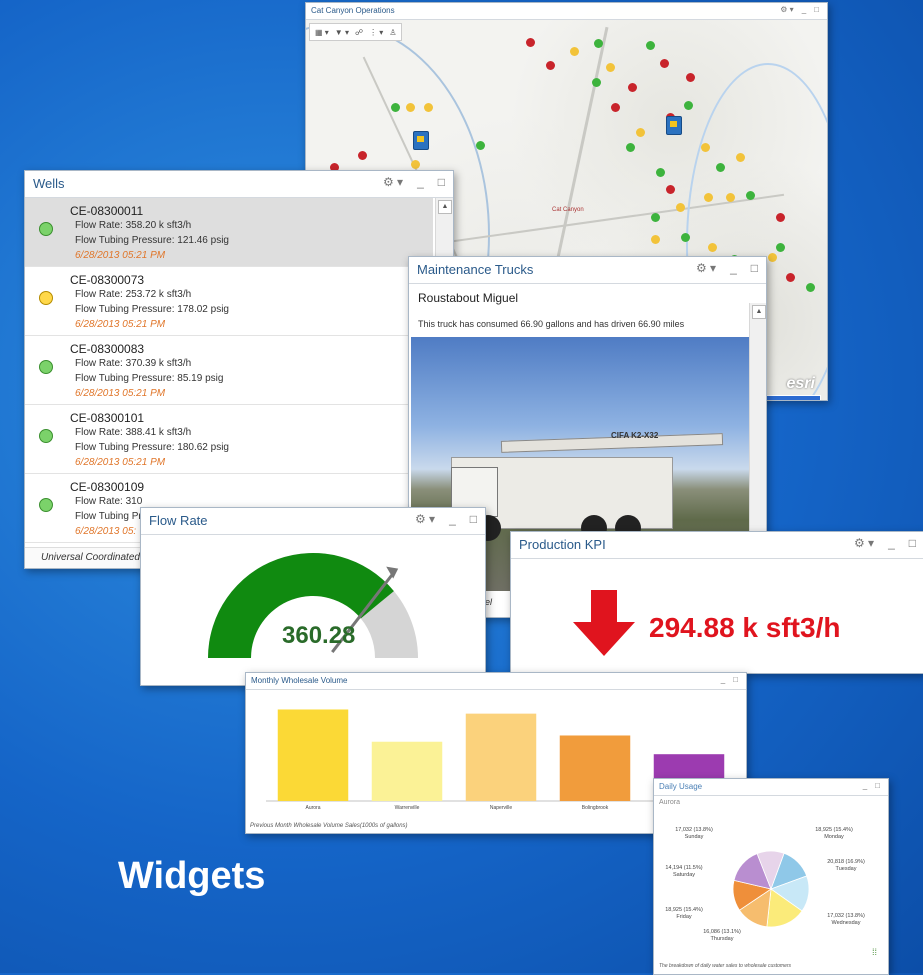  What do you see at coordinates (353, 10) in the screenshot?
I see `map-title: Cat Canyon Operations` at bounding box center [353, 10].